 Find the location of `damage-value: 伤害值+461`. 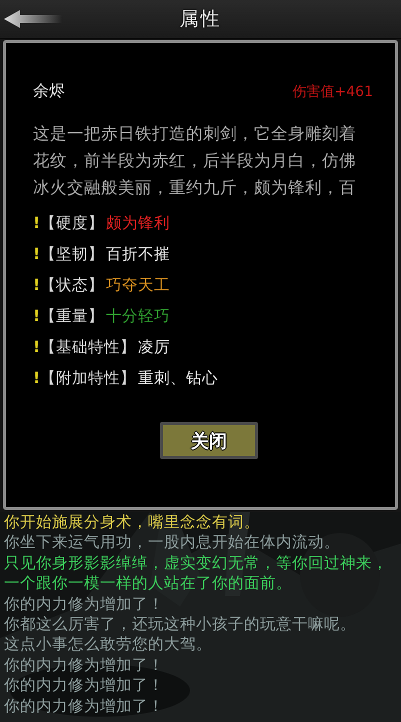

damage-value: 伤害值+461 is located at coordinates (332, 91).